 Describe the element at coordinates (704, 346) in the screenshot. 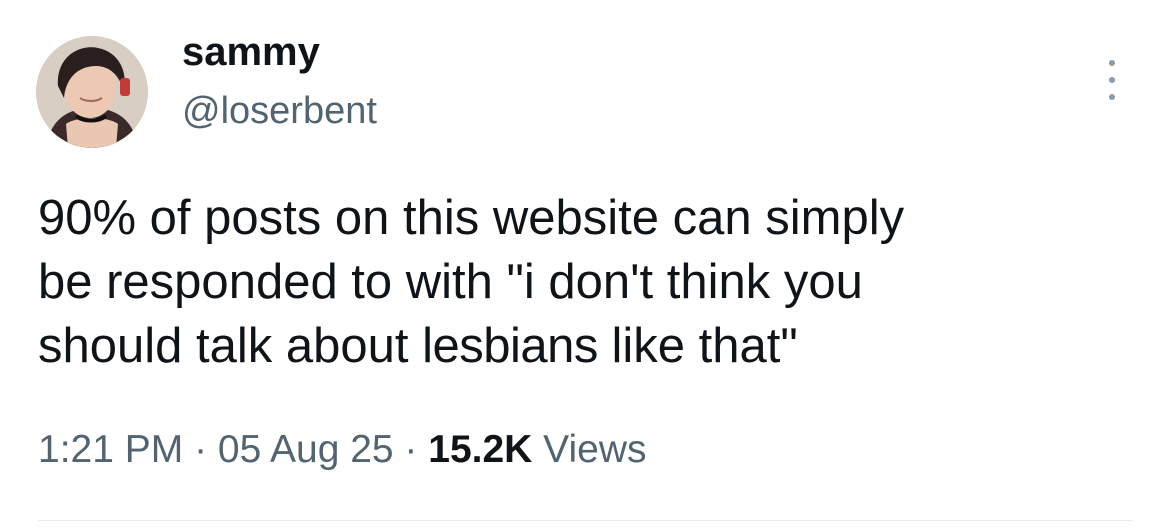

I see `tweet-text-line-3-b: like that"` at that location.